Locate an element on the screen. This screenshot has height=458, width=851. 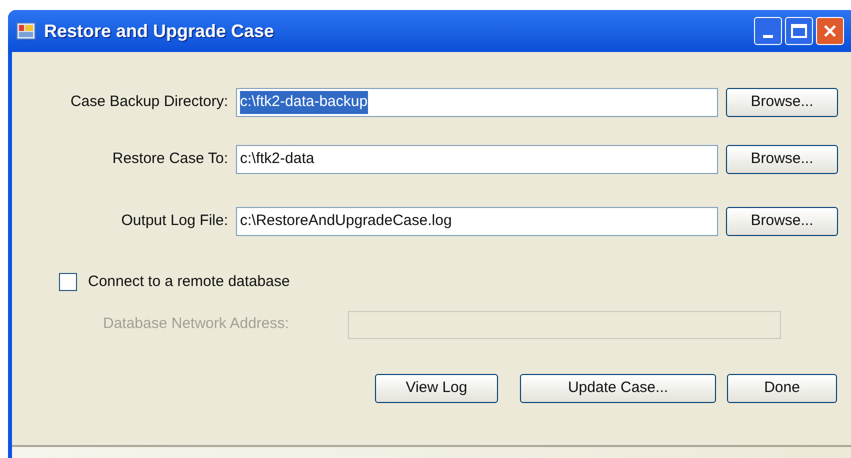
close-button is located at coordinates (830, 31).